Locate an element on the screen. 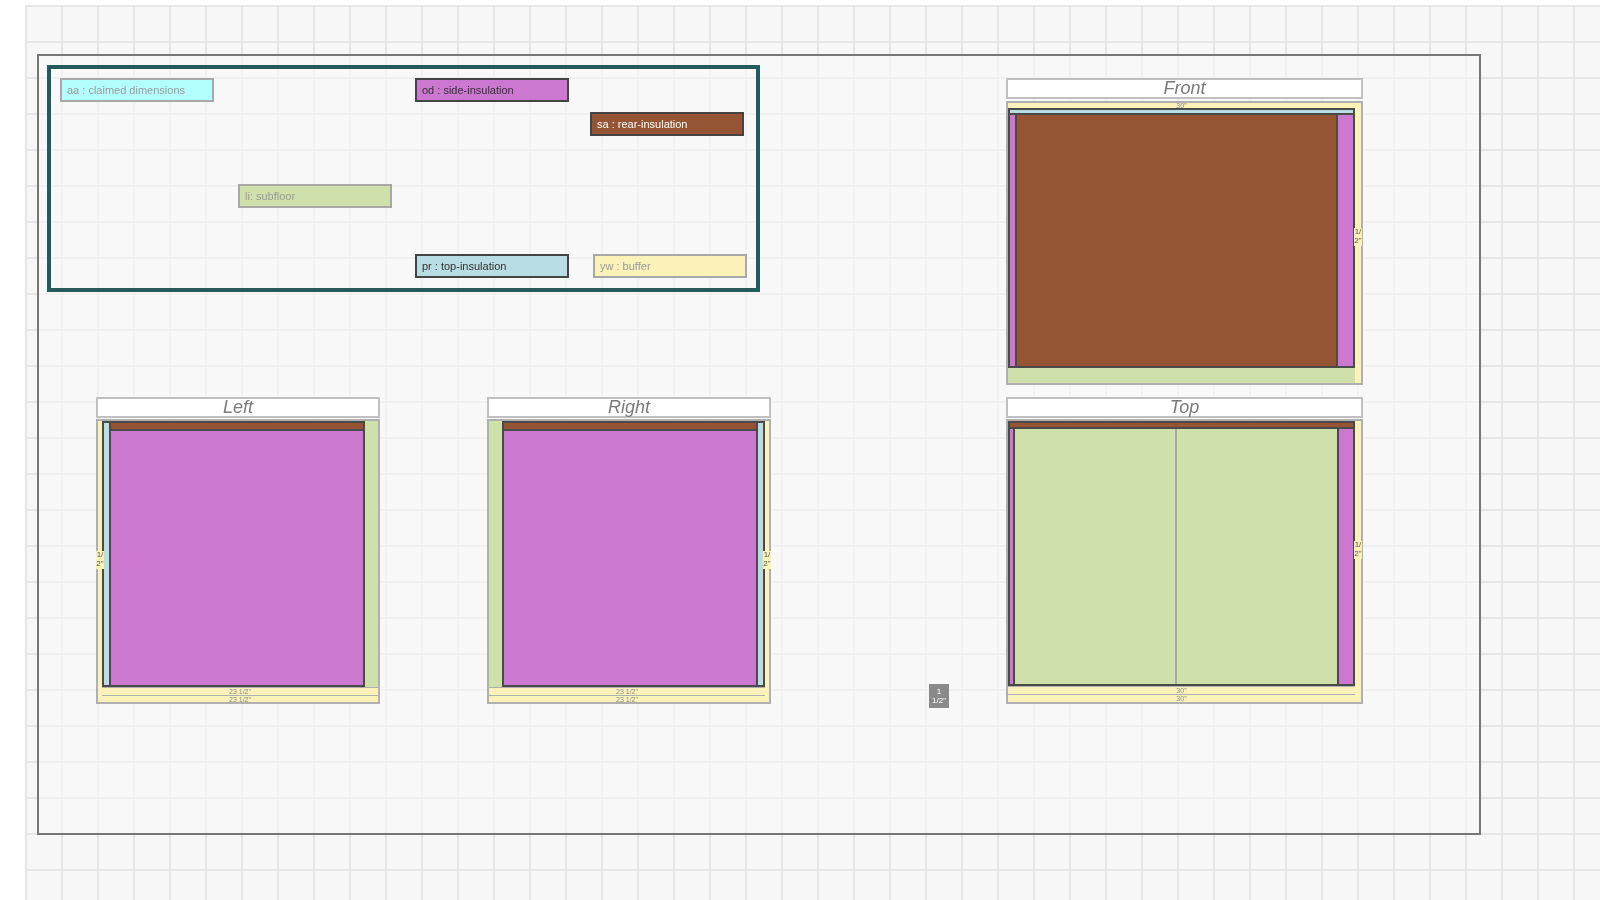 The height and width of the screenshot is (900, 1600). legend-chip: sa : rear-insulation is located at coordinates (667, 124).